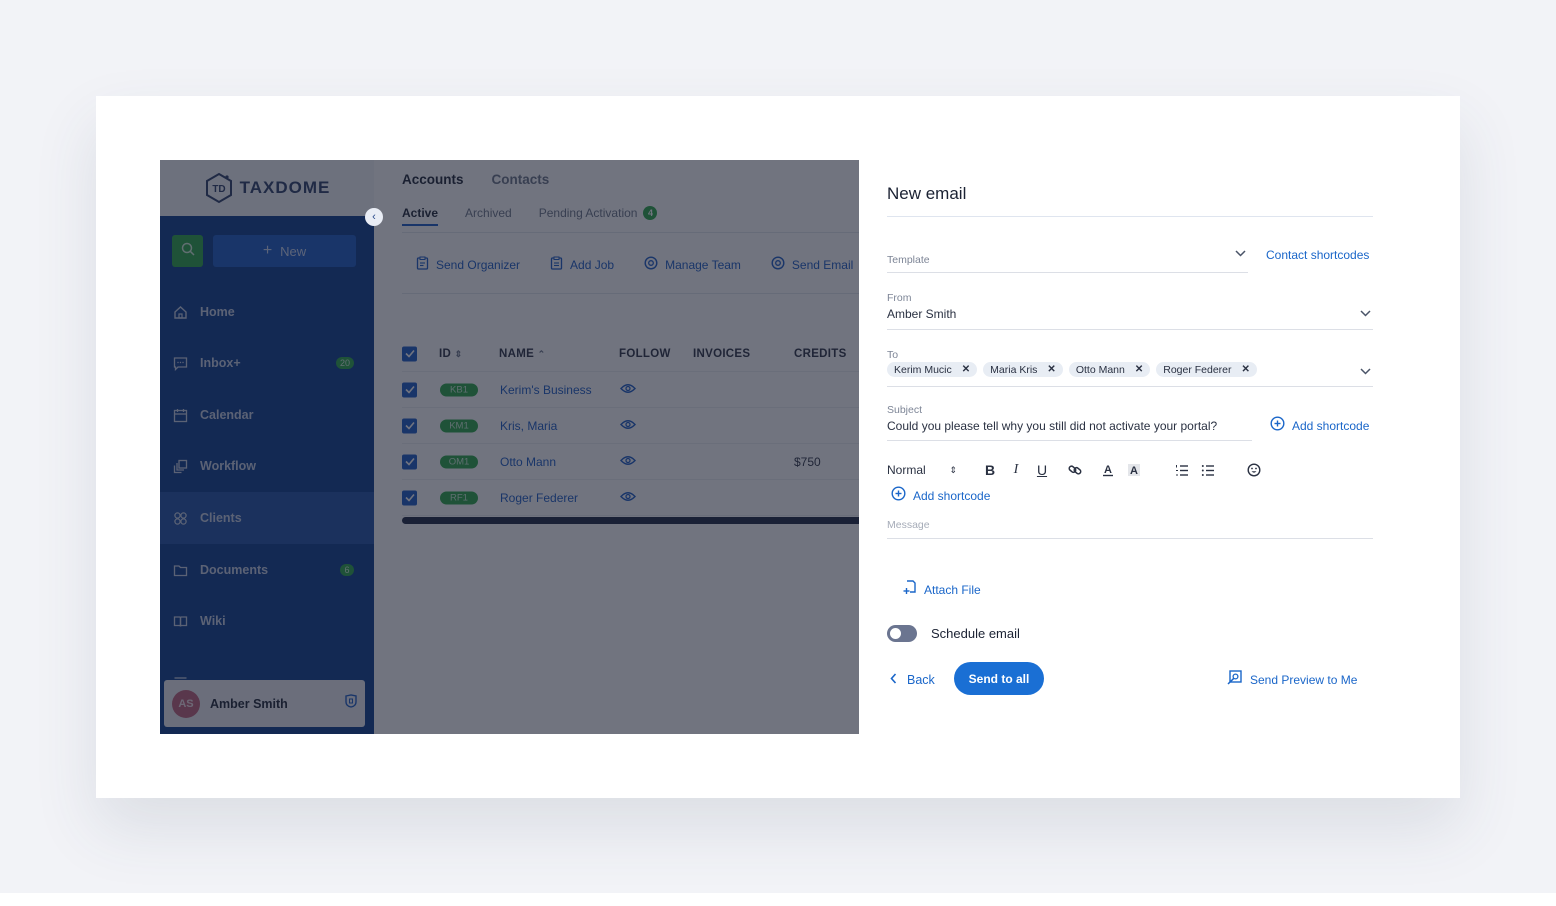 The height and width of the screenshot is (906, 1556). What do you see at coordinates (267, 570) in the screenshot?
I see `sidebar-item-documents: Documents 6` at bounding box center [267, 570].